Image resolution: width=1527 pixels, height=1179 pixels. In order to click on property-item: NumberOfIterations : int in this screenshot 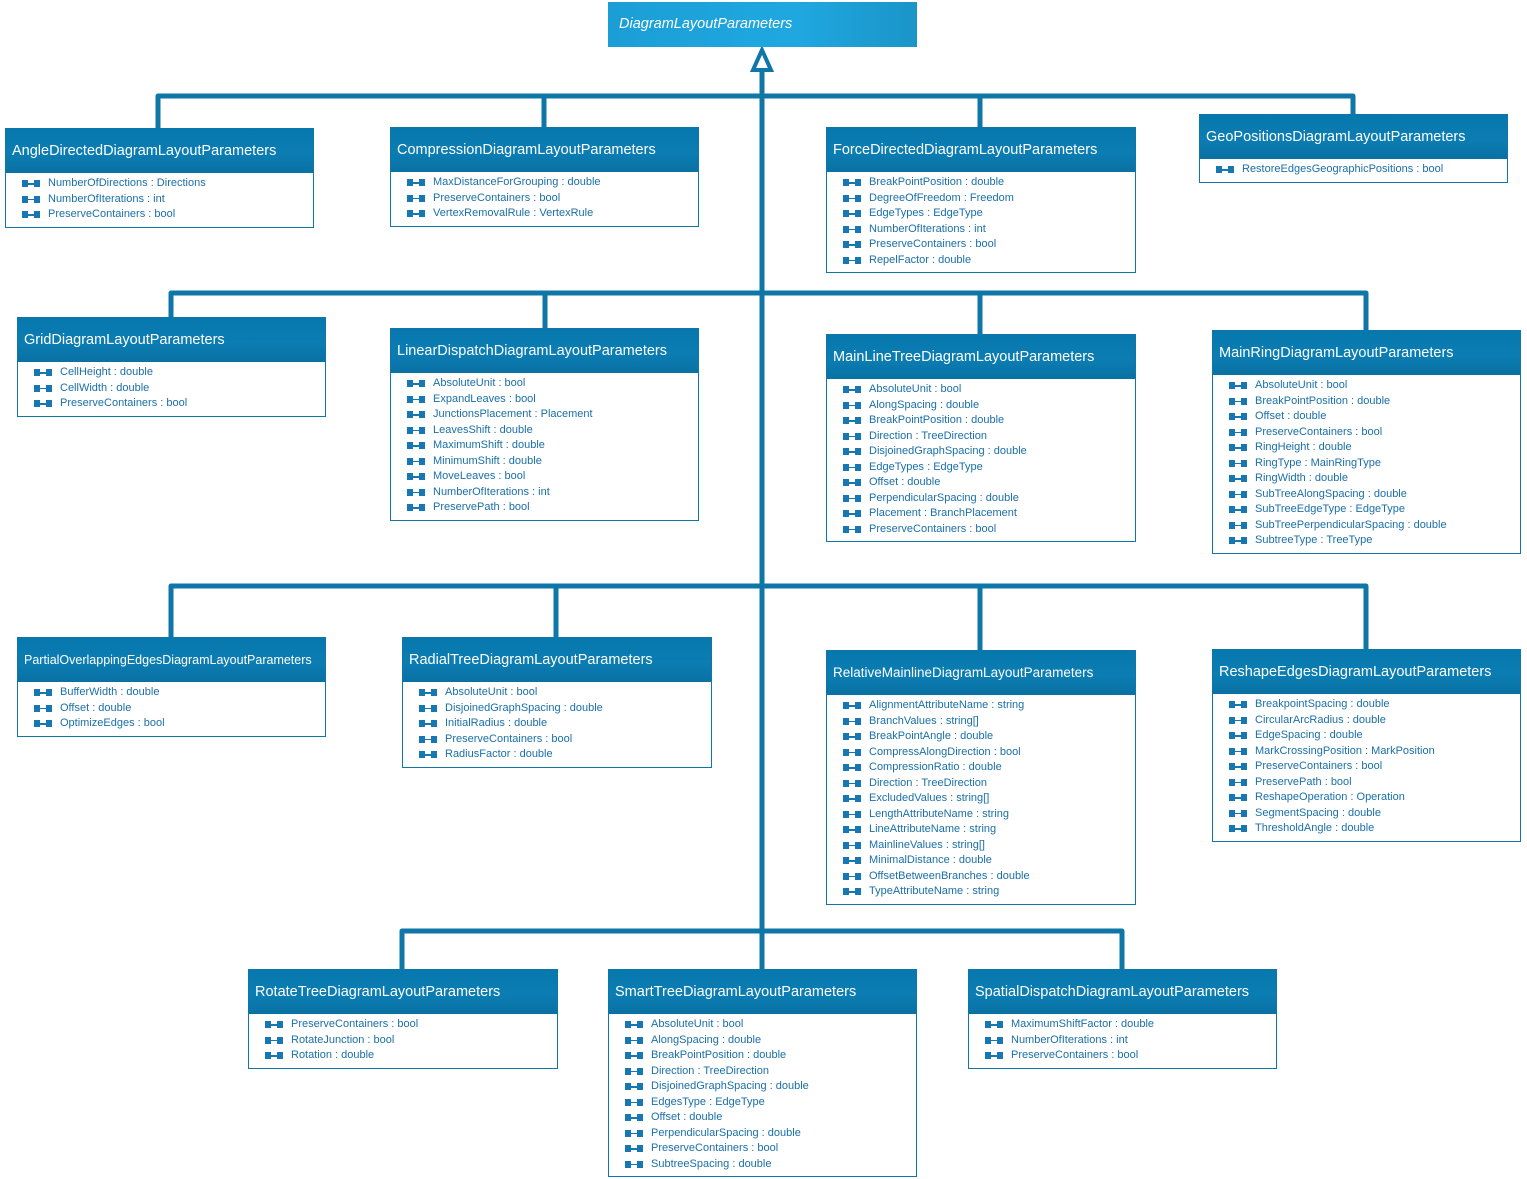, I will do `click(167, 200)`.